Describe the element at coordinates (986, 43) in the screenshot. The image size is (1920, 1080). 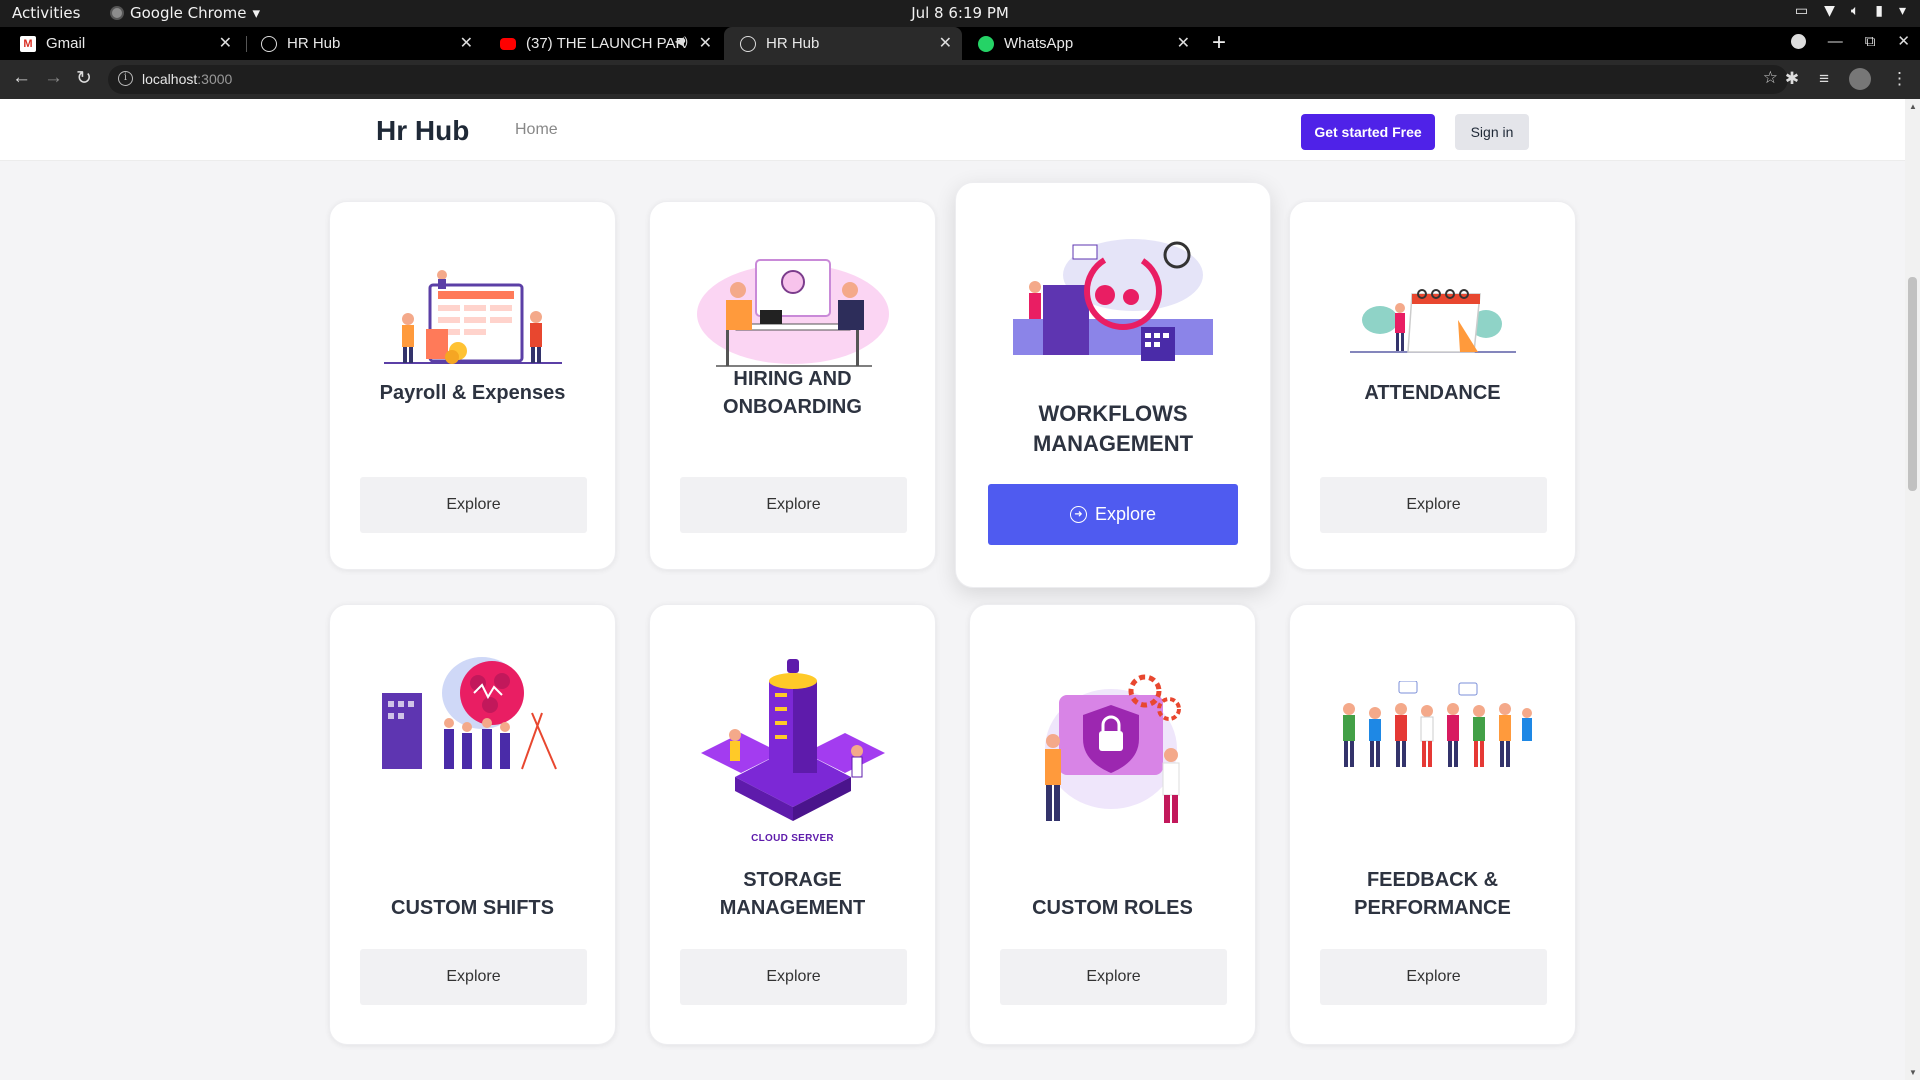
I see `whatsapp-icon` at that location.